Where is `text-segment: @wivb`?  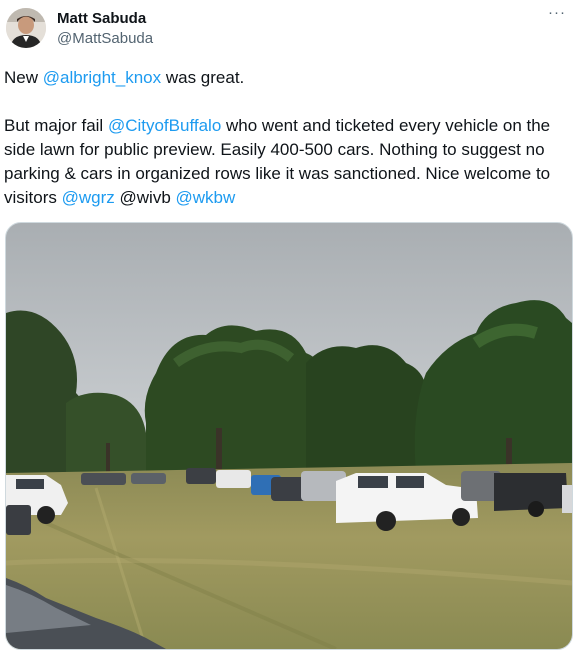 text-segment: @wivb is located at coordinates (145, 197).